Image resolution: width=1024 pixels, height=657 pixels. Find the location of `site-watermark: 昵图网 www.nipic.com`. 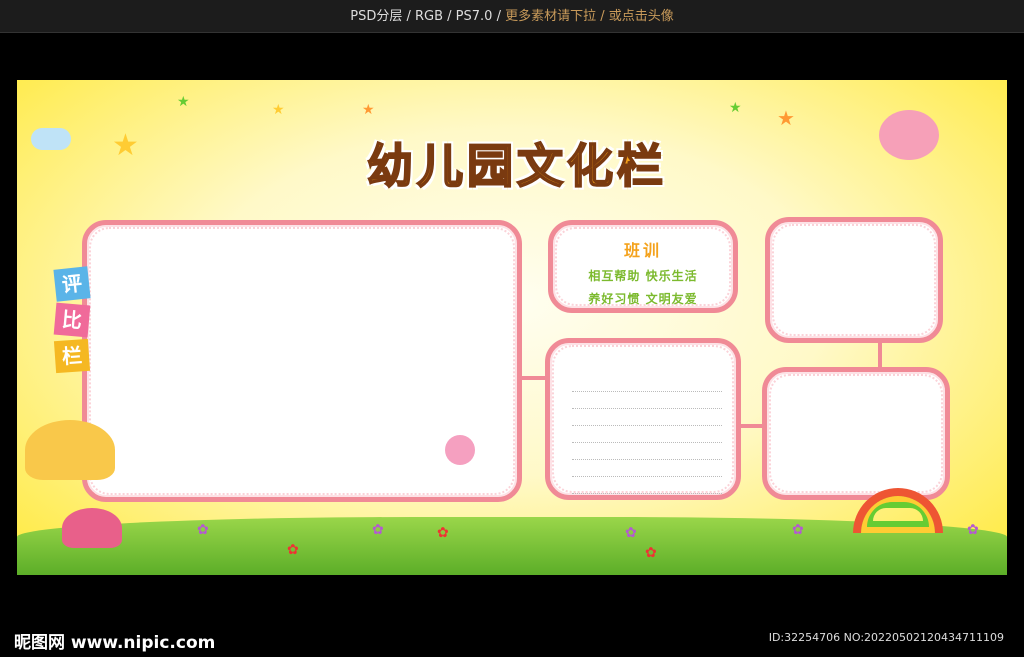

site-watermark: 昵图网 www.nipic.com is located at coordinates (114, 640).